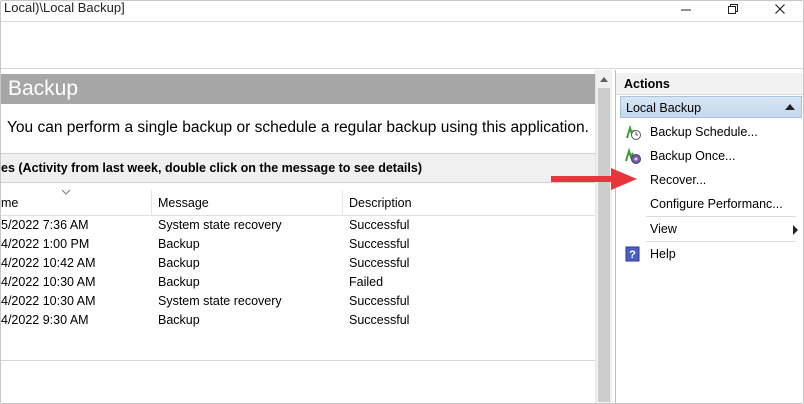 The image size is (804, 404). What do you see at coordinates (64, 7) in the screenshot?
I see `window-title: Local)\Local Backup]` at bounding box center [64, 7].